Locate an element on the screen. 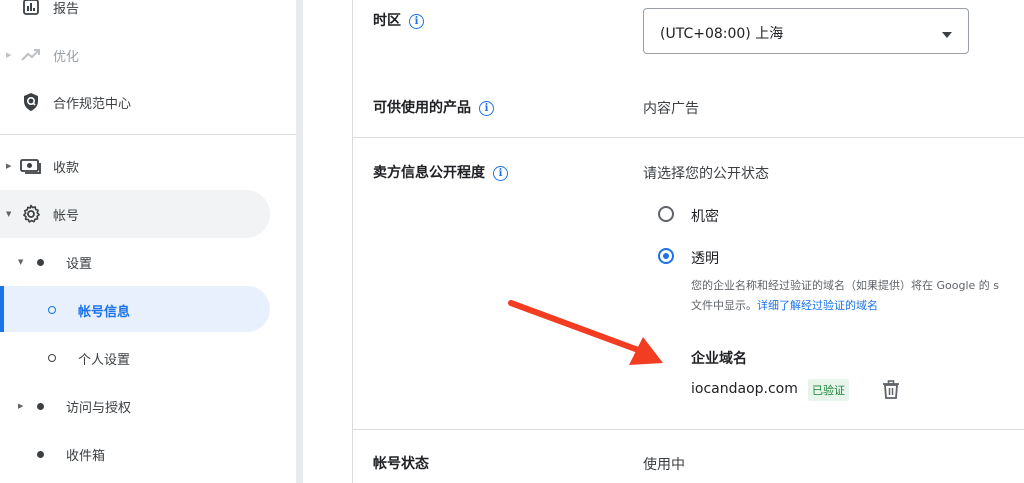 The width and height of the screenshot is (1024, 483). sidebar-item-label: 收件箱 is located at coordinates (86, 456).